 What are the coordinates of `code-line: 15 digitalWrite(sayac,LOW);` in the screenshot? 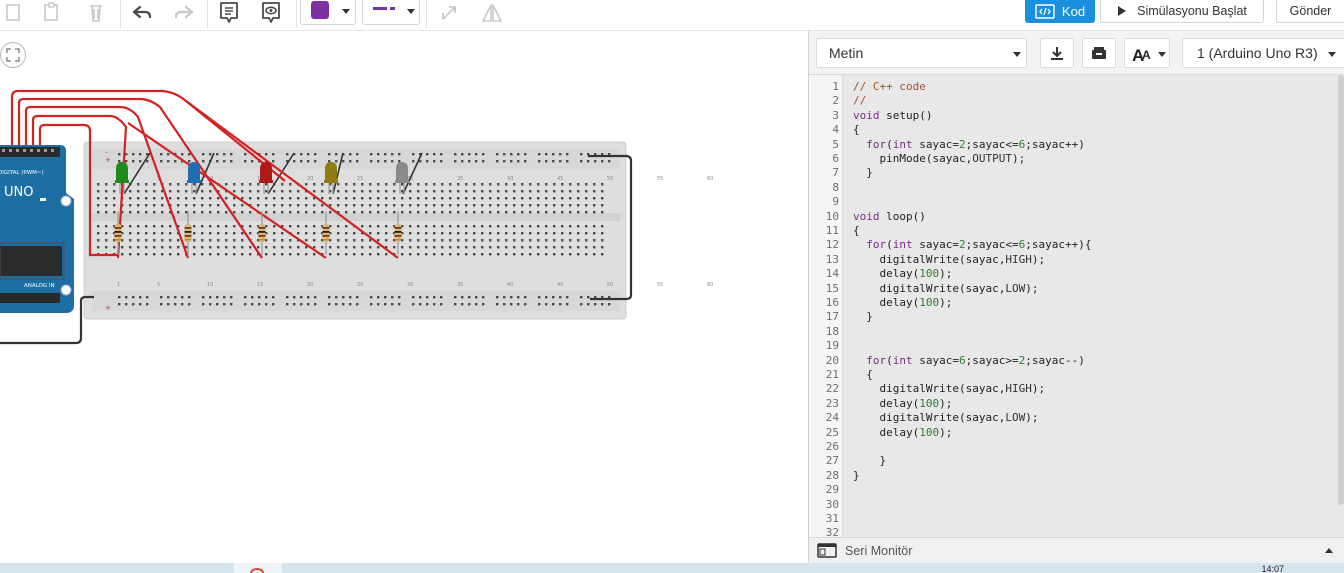 It's located at (1076, 289).